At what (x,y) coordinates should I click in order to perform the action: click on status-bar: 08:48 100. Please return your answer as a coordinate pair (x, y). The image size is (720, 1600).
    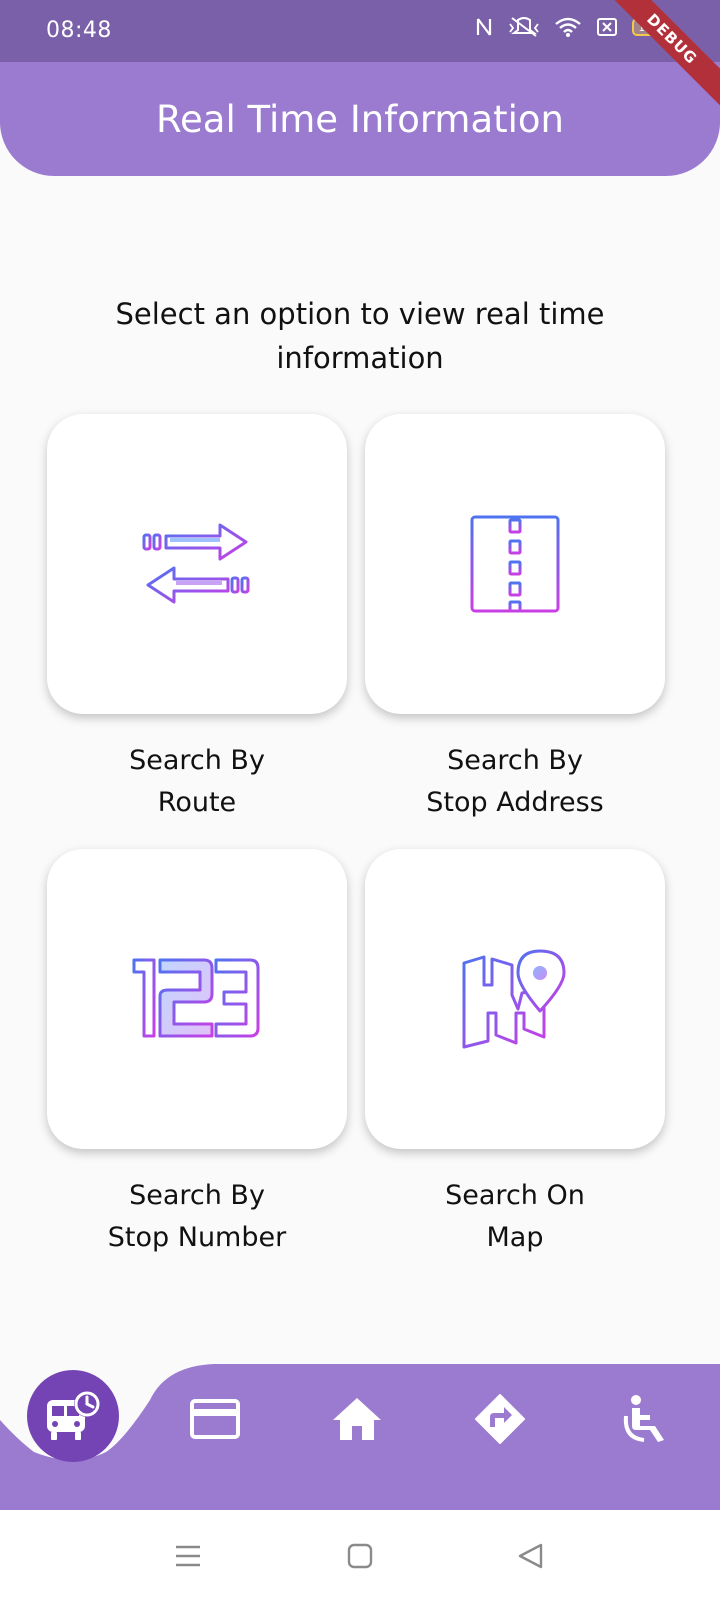
    Looking at the image, I should click on (360, 32).